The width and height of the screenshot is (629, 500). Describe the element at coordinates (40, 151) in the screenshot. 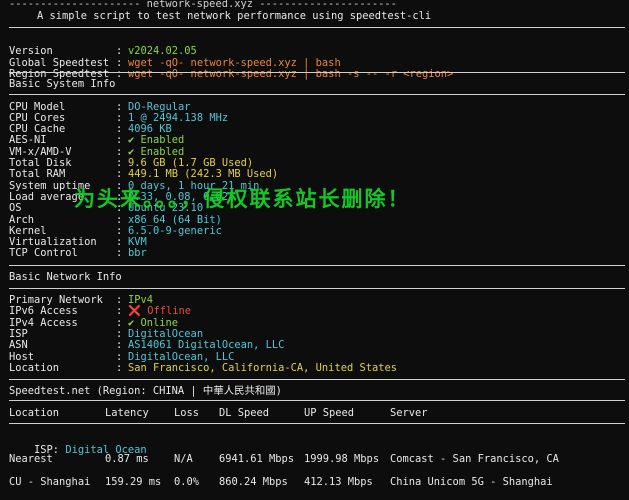

I see `system-info-label: VM-x/AMD-V` at that location.